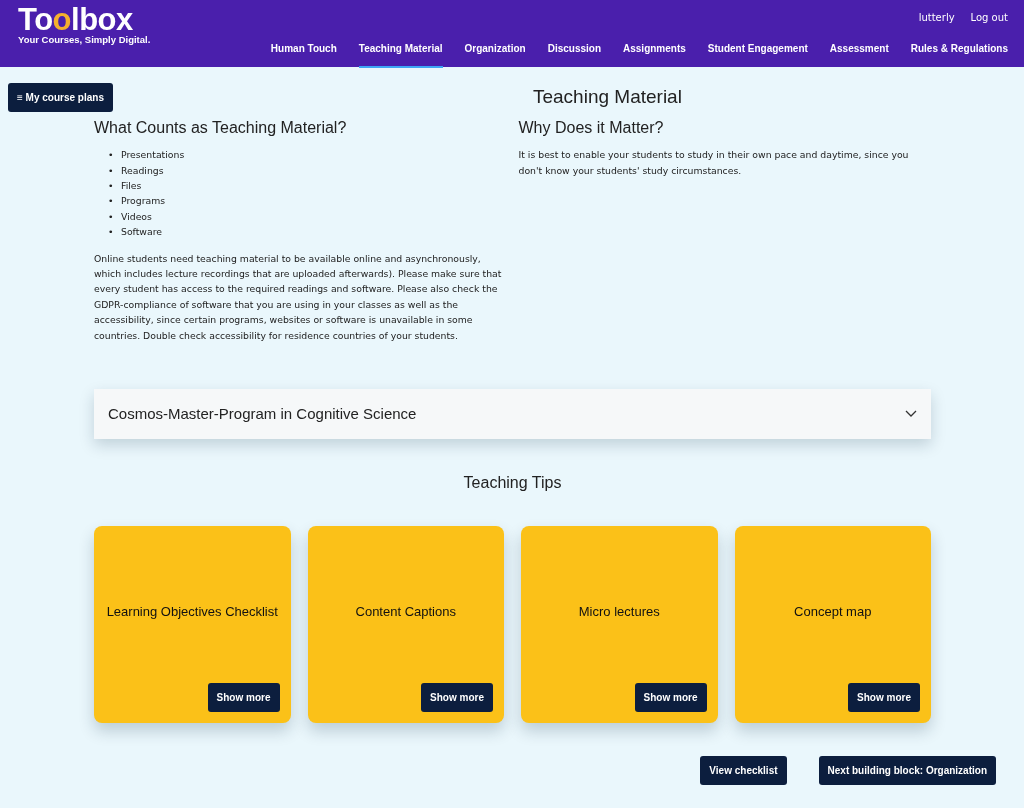 Image resolution: width=1024 pixels, height=808 pixels. Describe the element at coordinates (84, 39) in the screenshot. I see `tagline: Your Courses, Simply Digital.` at that location.